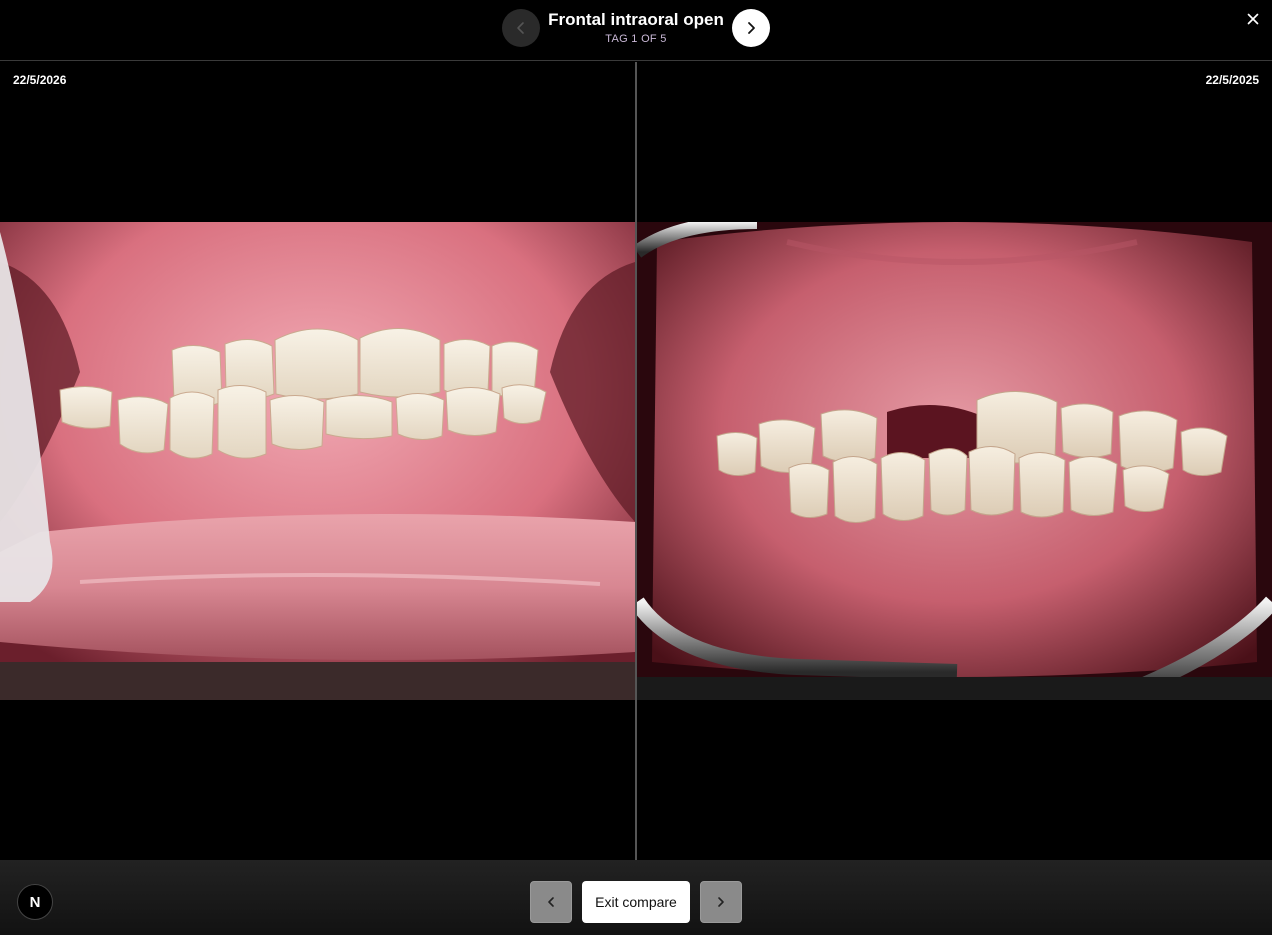 The height and width of the screenshot is (935, 1272). Describe the element at coordinates (636, 19) in the screenshot. I see `page-title: Frontal intraoral open` at that location.